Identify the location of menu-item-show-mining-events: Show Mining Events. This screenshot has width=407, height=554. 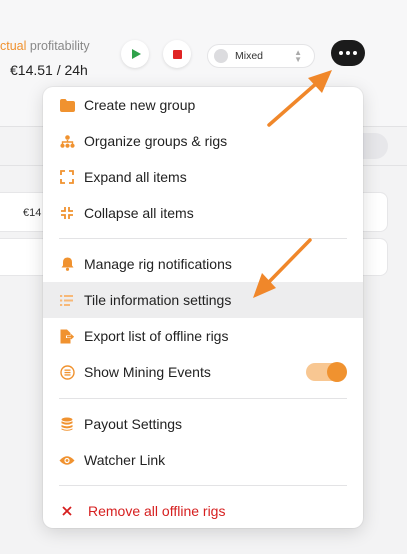
(203, 372).